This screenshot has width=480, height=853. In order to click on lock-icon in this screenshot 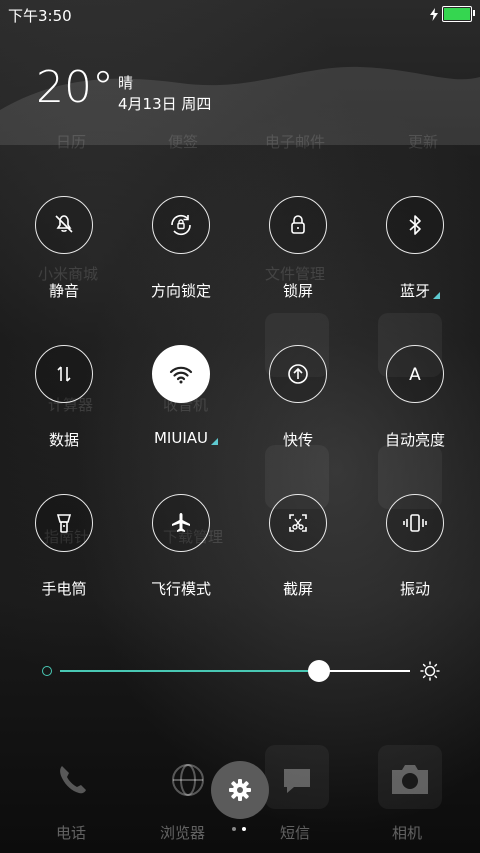, I will do `click(298, 224)`.